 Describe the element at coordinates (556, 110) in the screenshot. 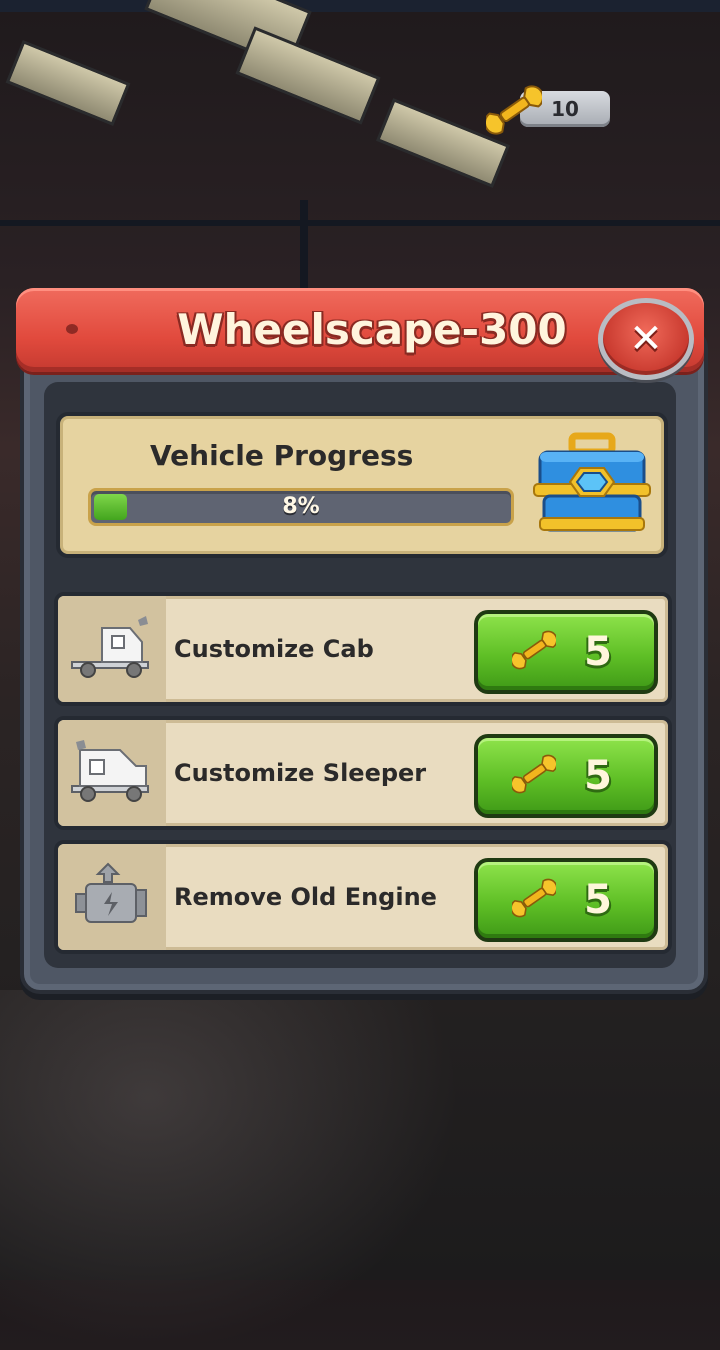

I see `wrench-currency-counter: 10` at that location.